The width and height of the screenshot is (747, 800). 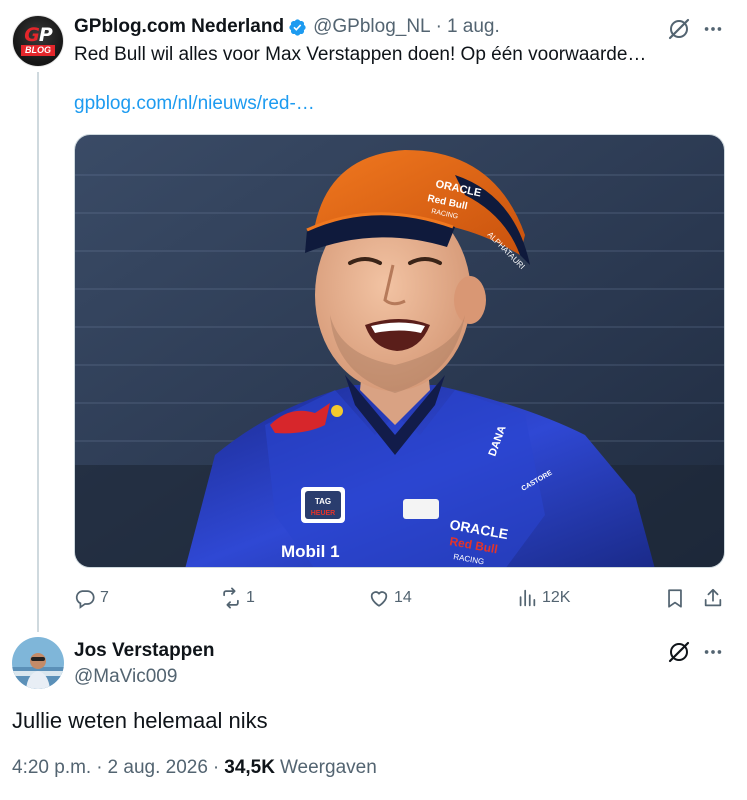 I want to click on tweet-time: 4:20 p.m., so click(x=51, y=768).